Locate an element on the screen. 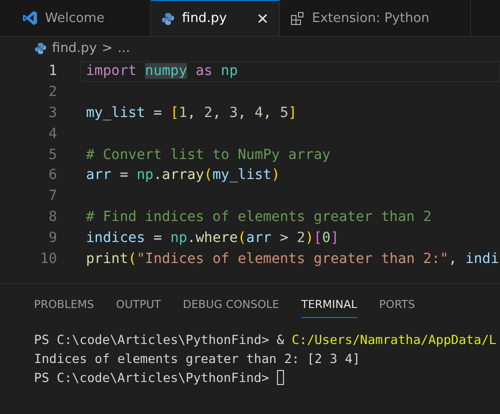 This screenshot has height=414, width=500. code-line: import numpy as np is located at coordinates (162, 71).